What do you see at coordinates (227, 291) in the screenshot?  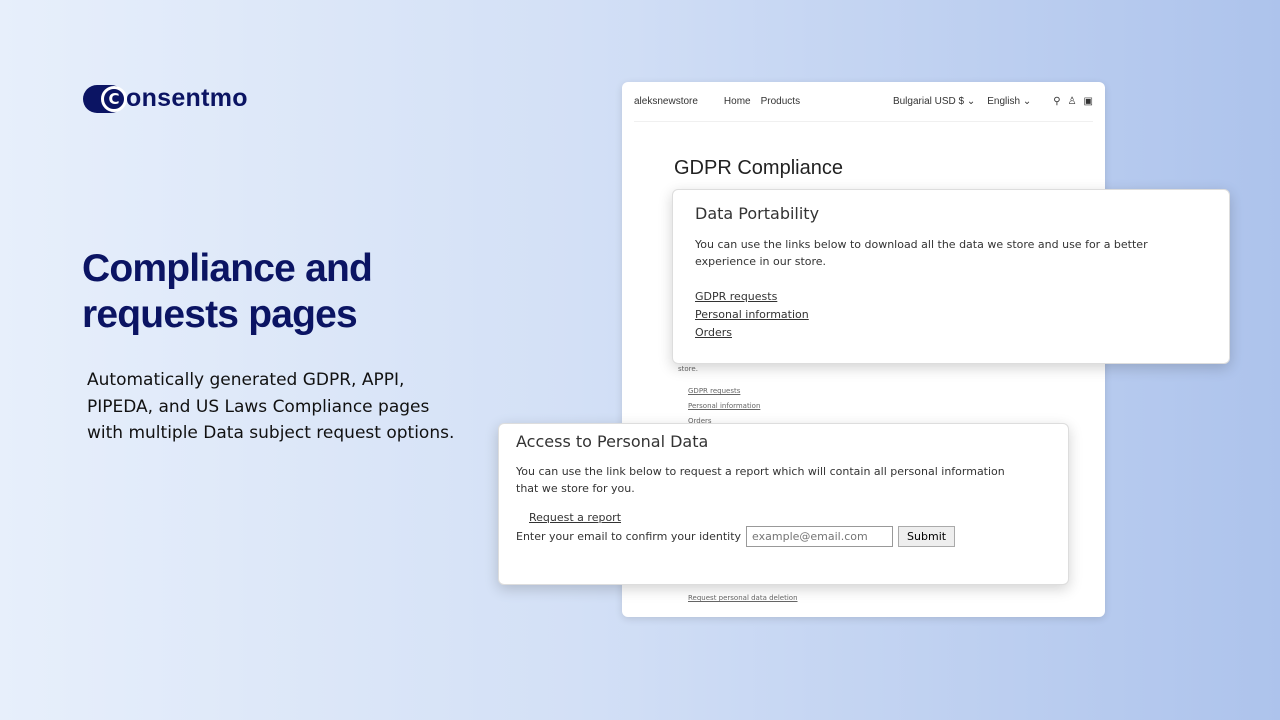 I see `hero-title: Compliance and requests pages` at bounding box center [227, 291].